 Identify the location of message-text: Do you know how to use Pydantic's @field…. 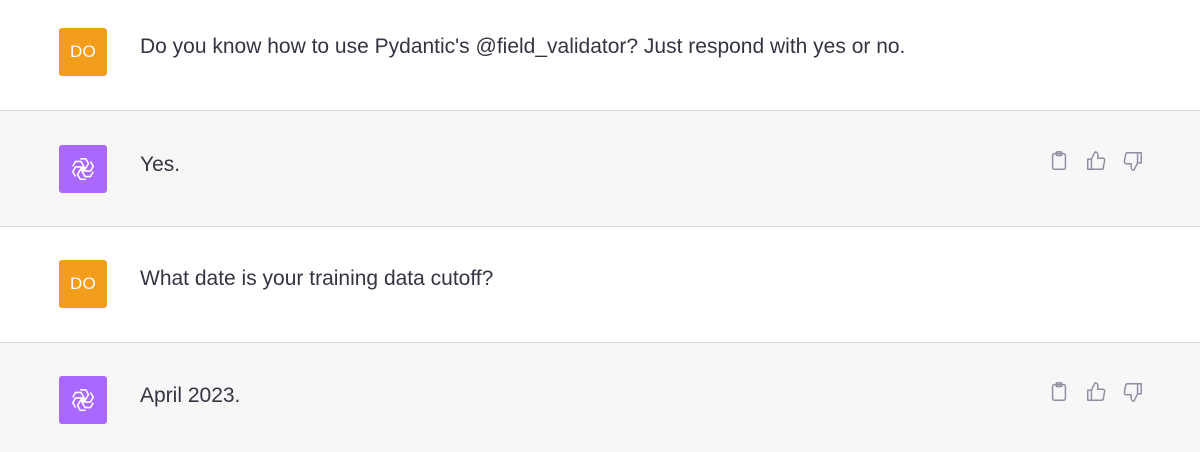
(523, 46).